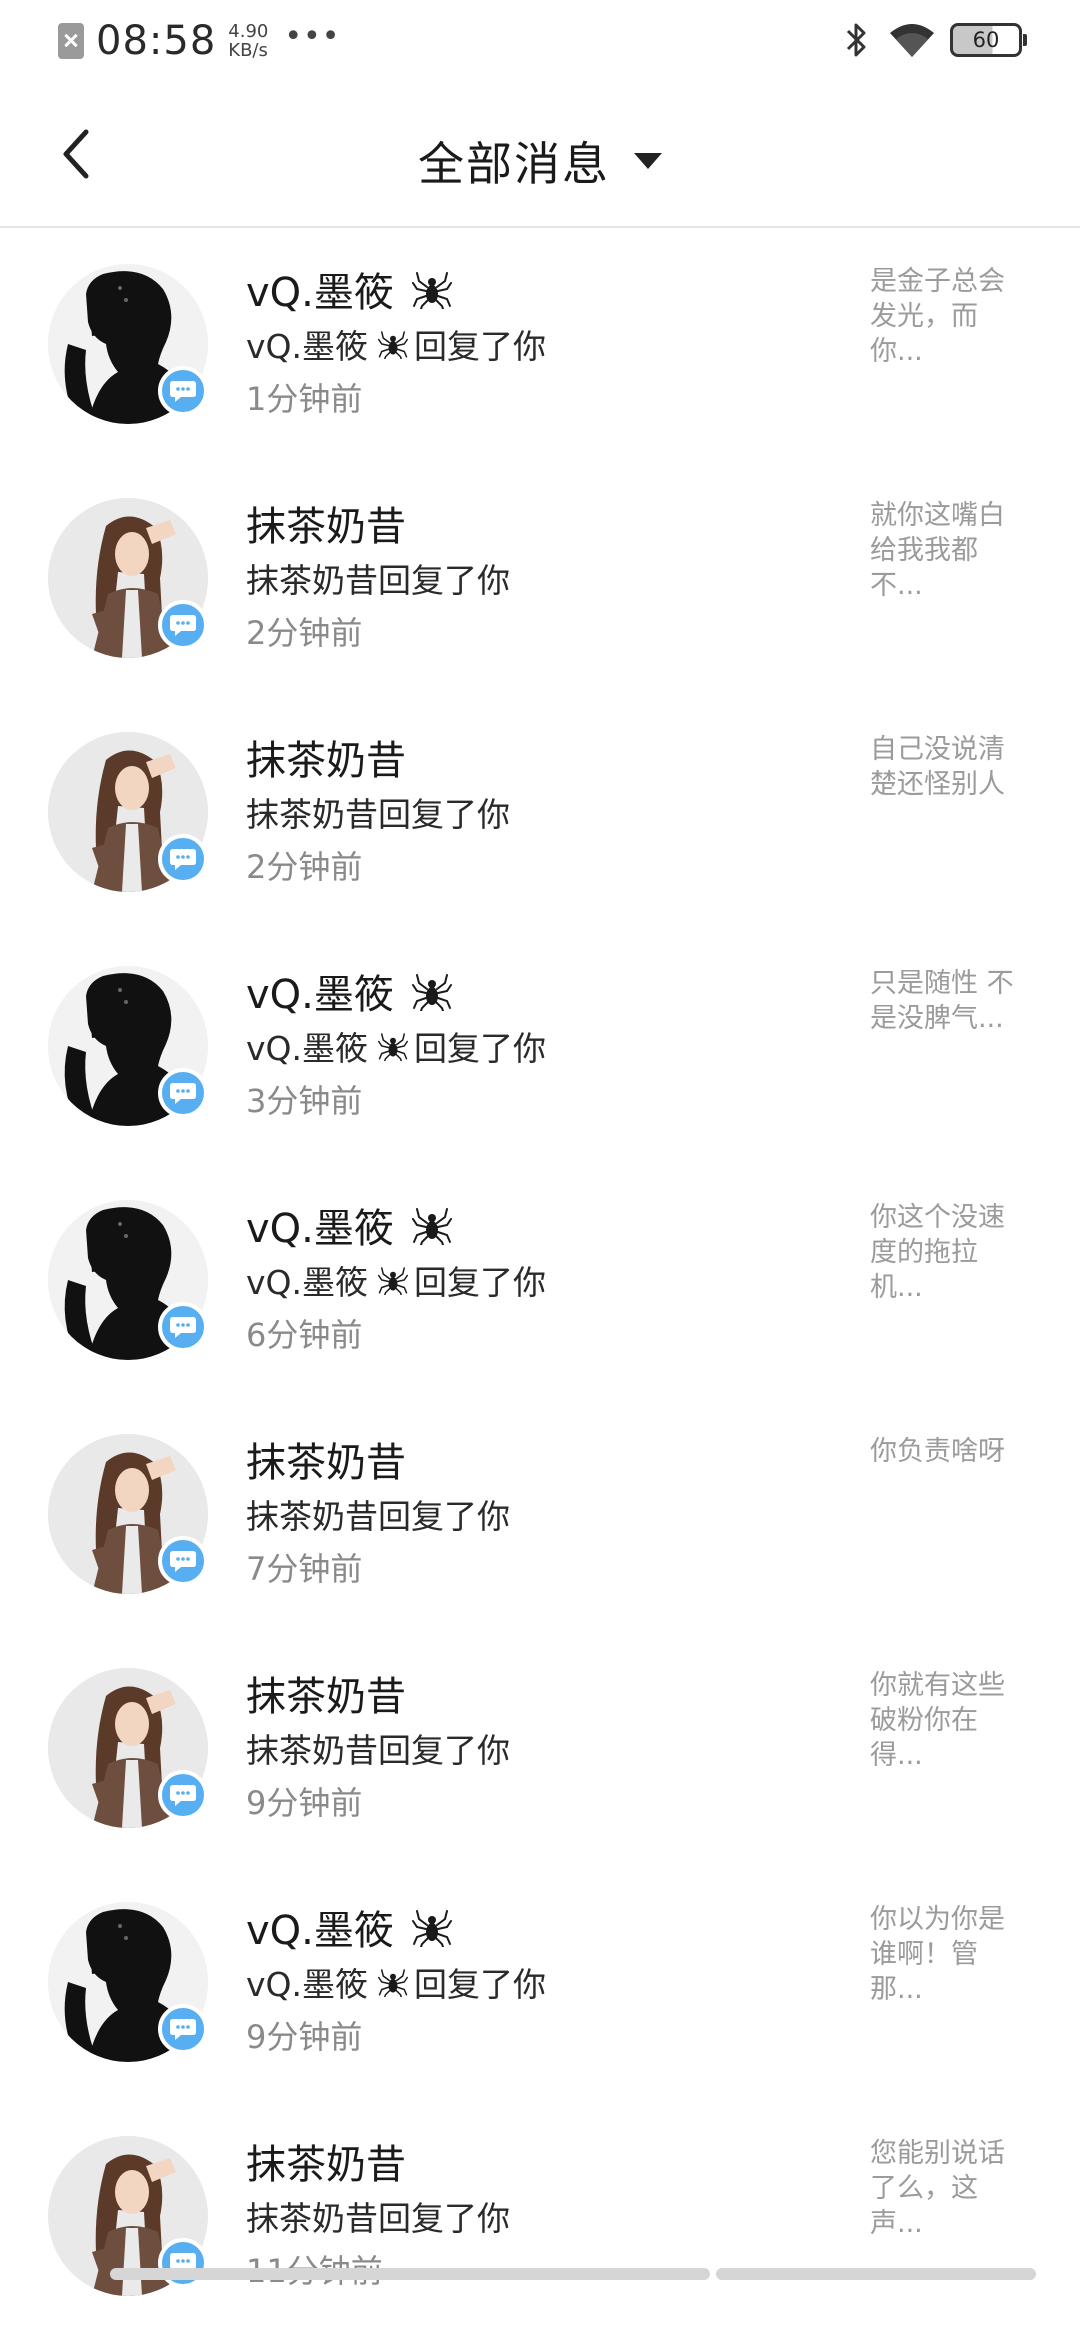 The width and height of the screenshot is (1080, 2334). Describe the element at coordinates (304, 1101) in the screenshot. I see `message-time: 3分钟前` at that location.